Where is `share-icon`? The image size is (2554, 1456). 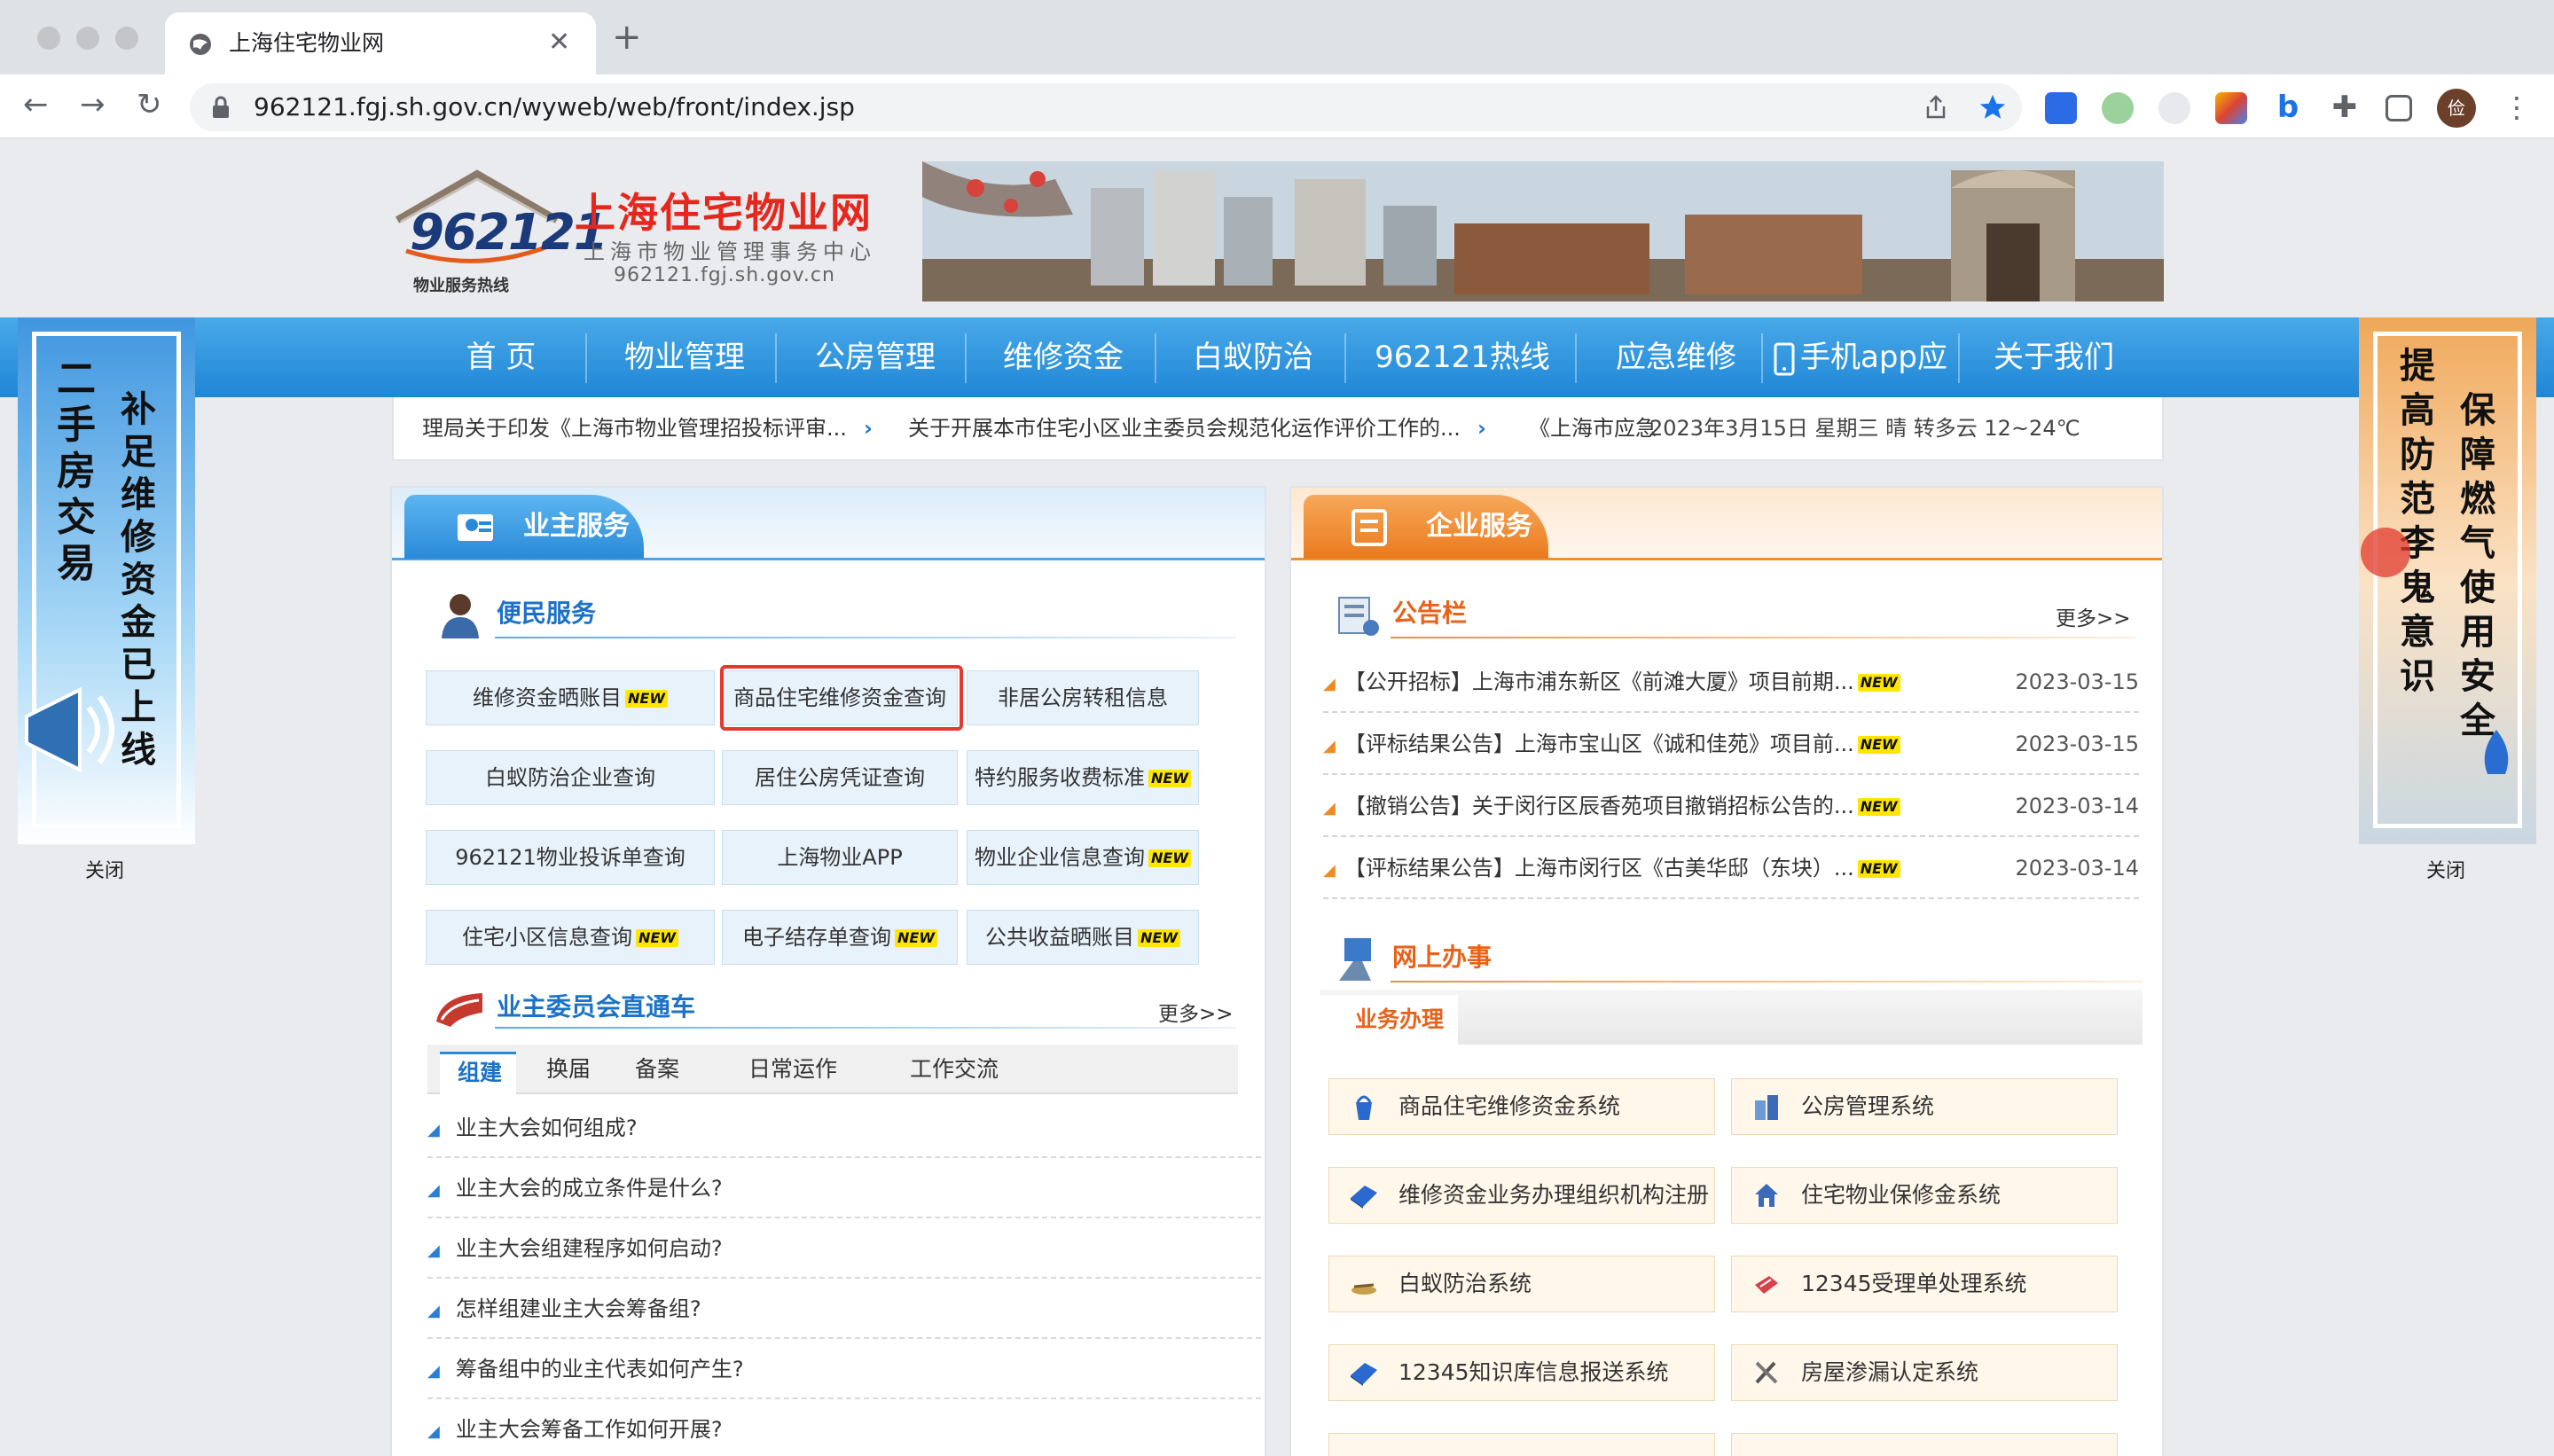
share-icon is located at coordinates (1936, 107).